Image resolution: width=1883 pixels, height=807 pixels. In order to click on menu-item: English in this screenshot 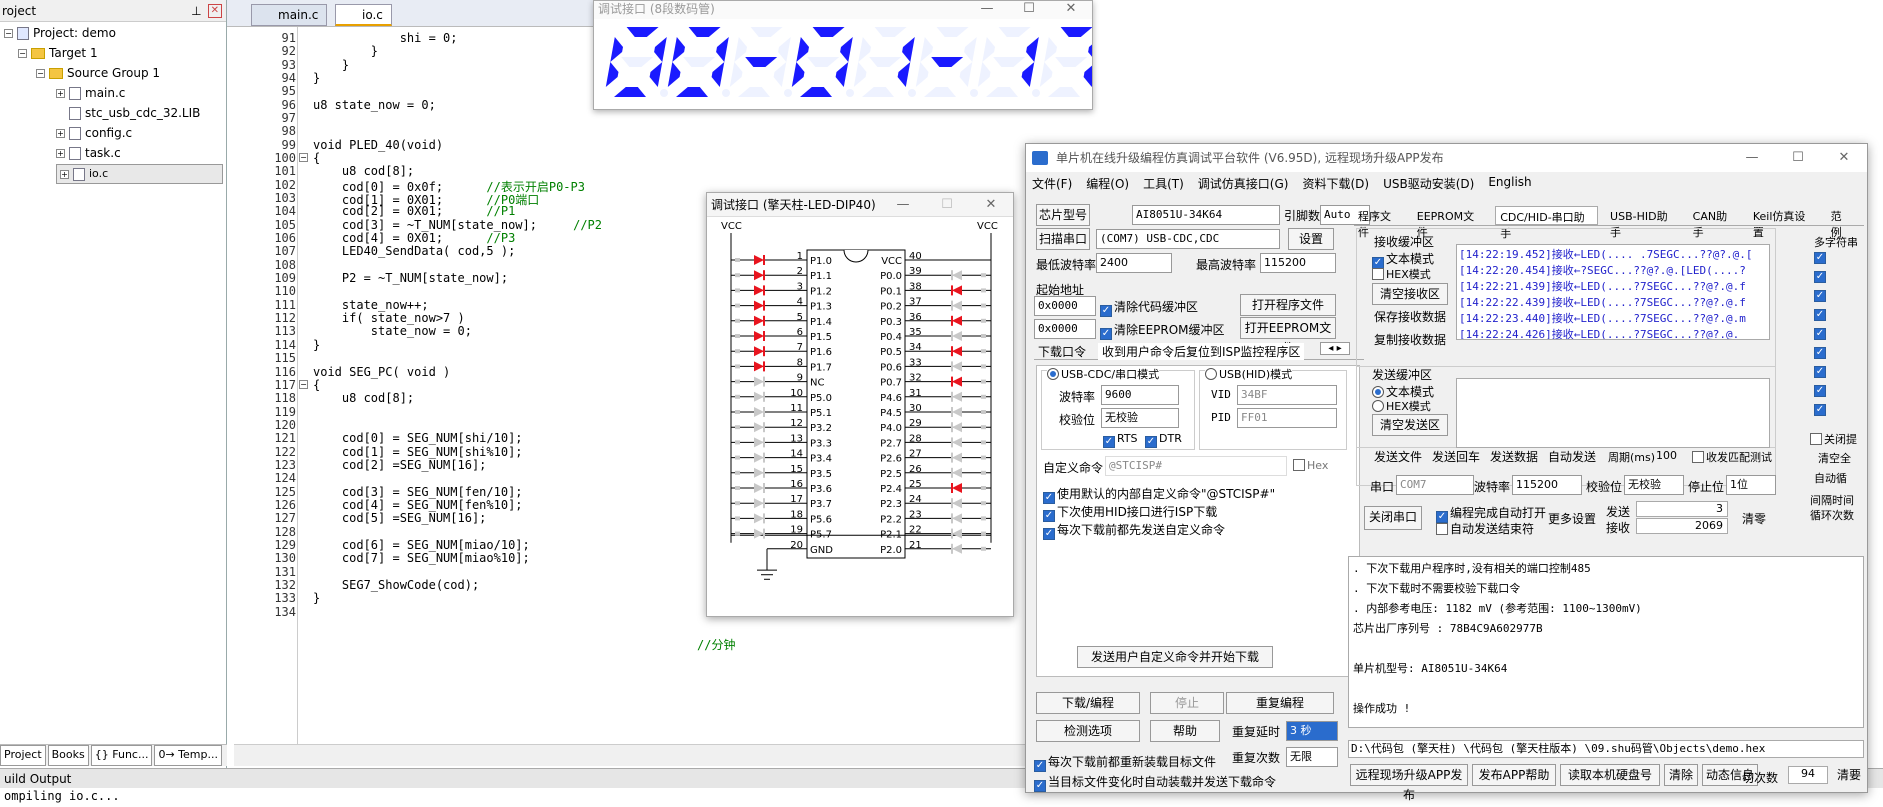, I will do `click(1509, 183)`.